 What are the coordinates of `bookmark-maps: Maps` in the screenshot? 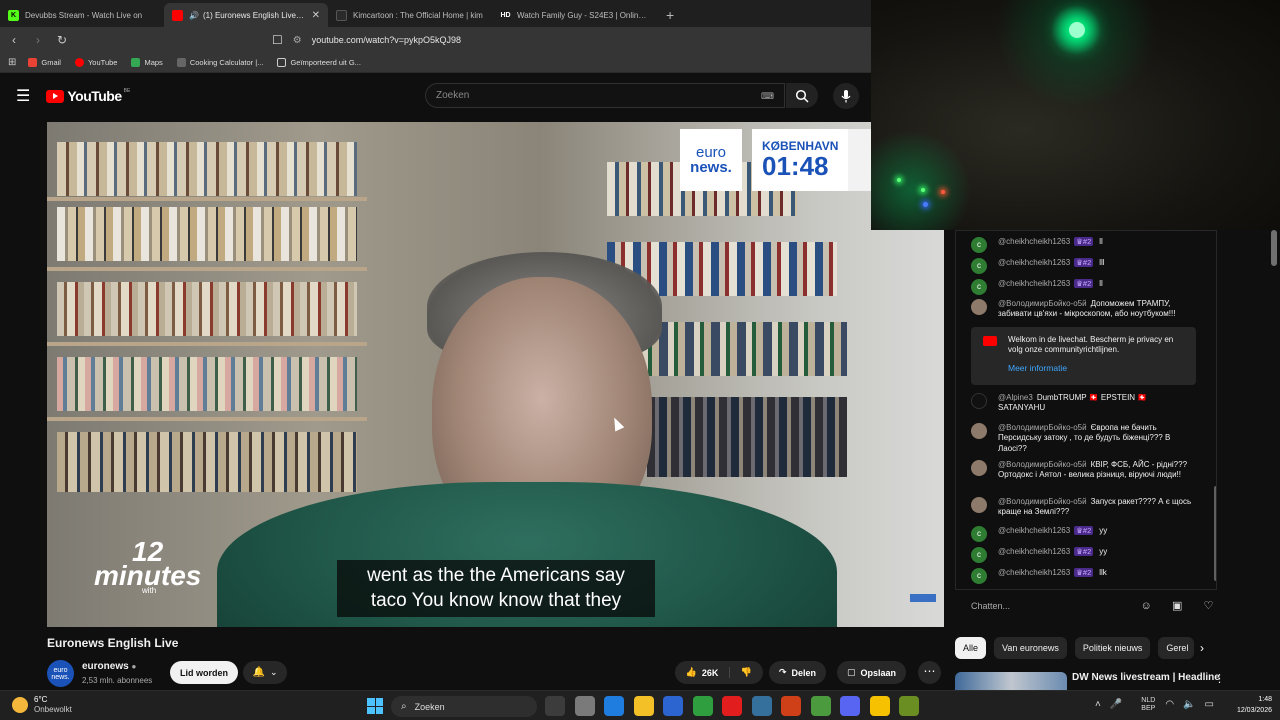 It's located at (147, 62).